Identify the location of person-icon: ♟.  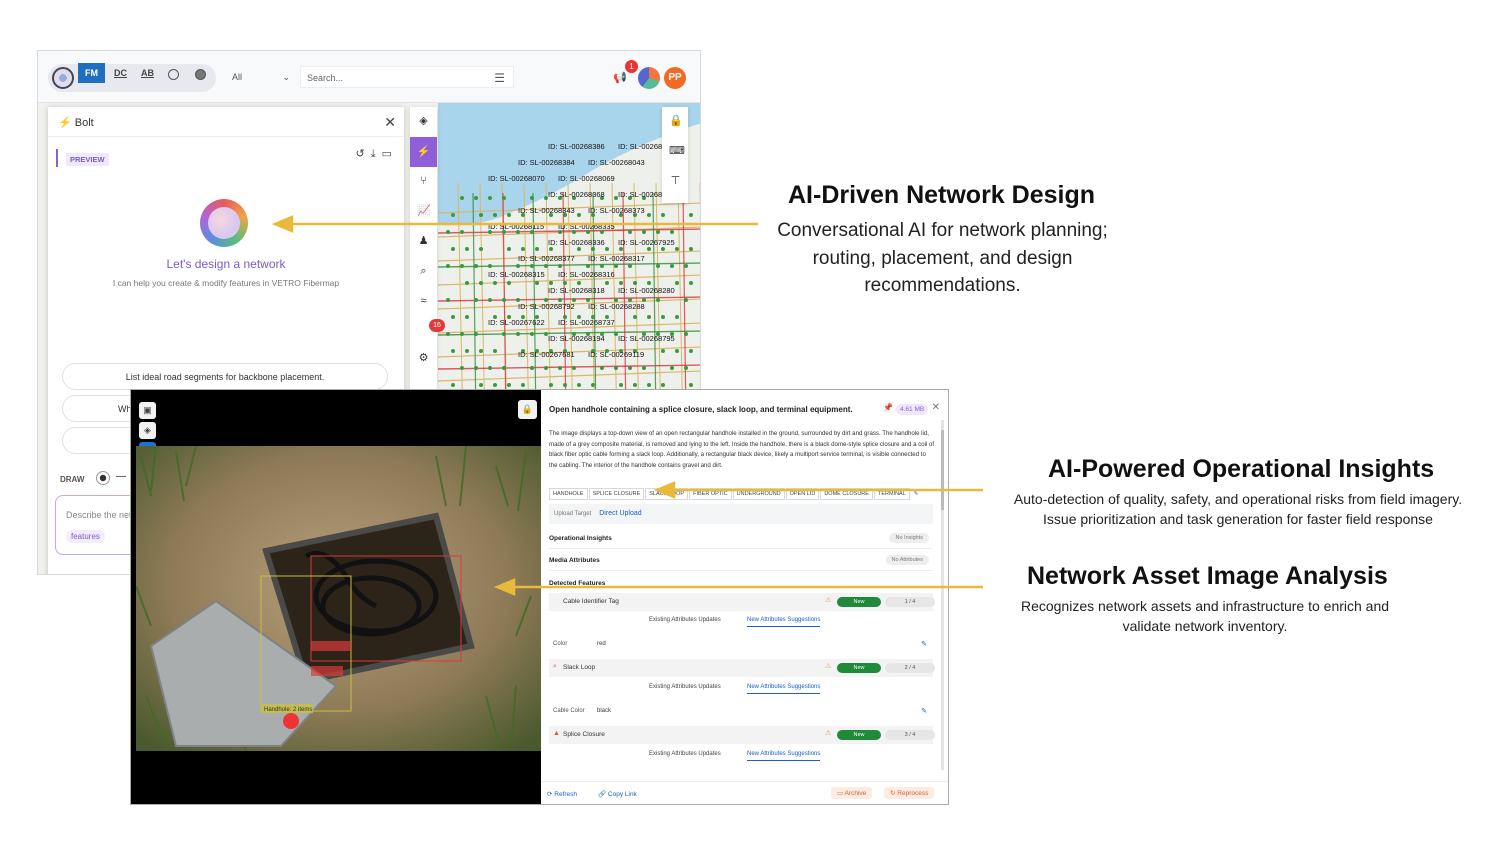
(423, 241).